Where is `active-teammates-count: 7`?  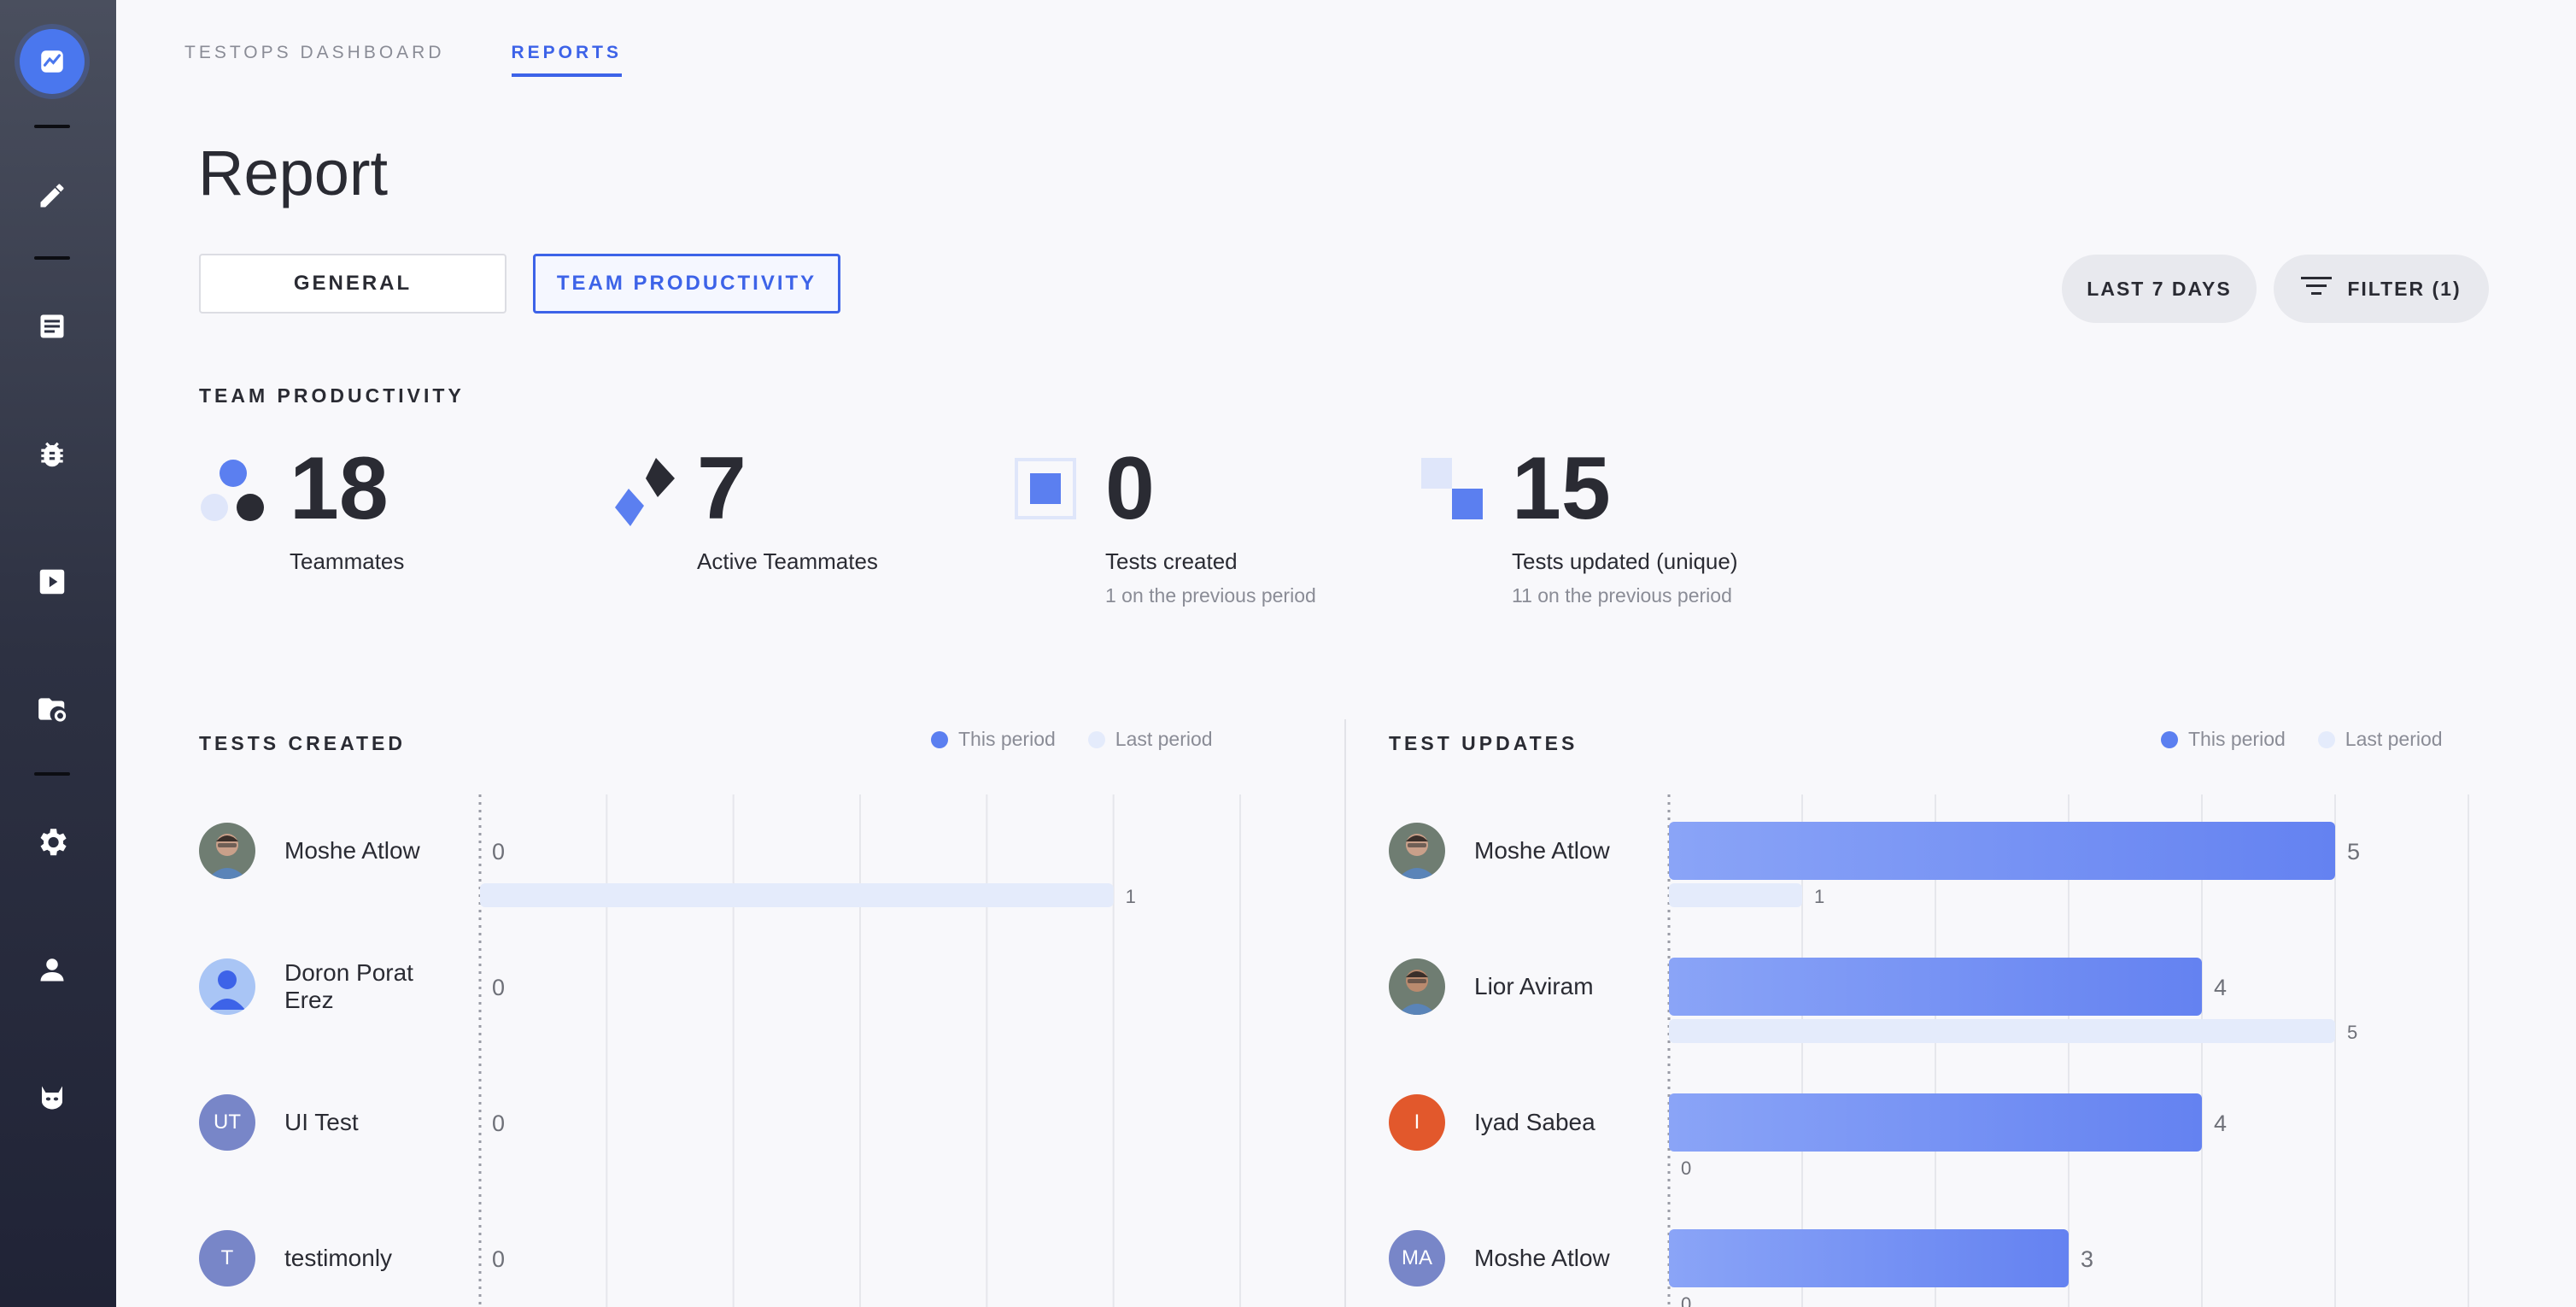 active-teammates-count: 7 is located at coordinates (721, 488).